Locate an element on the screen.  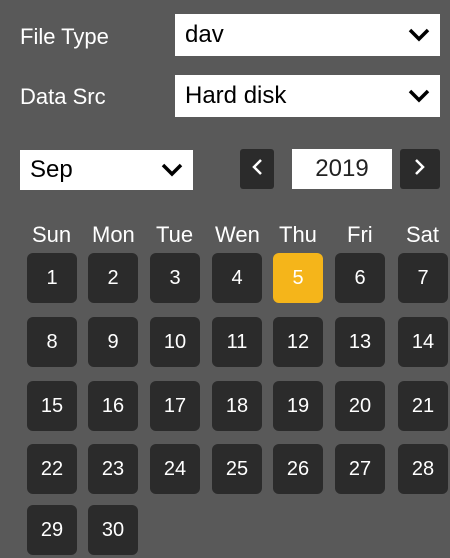
weekday-label-fri: Fri is located at coordinates (360, 234).